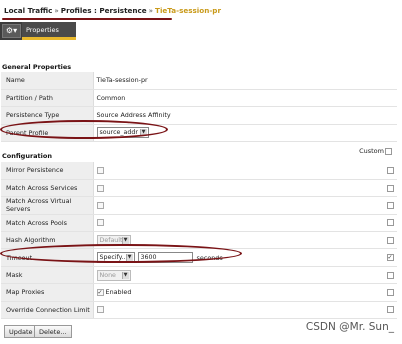 Image resolution: width=402 pixels, height=344 pixels. Describe the element at coordinates (199, 205) in the screenshot. I see `table-row: Match Across Virtual Servers` at that location.